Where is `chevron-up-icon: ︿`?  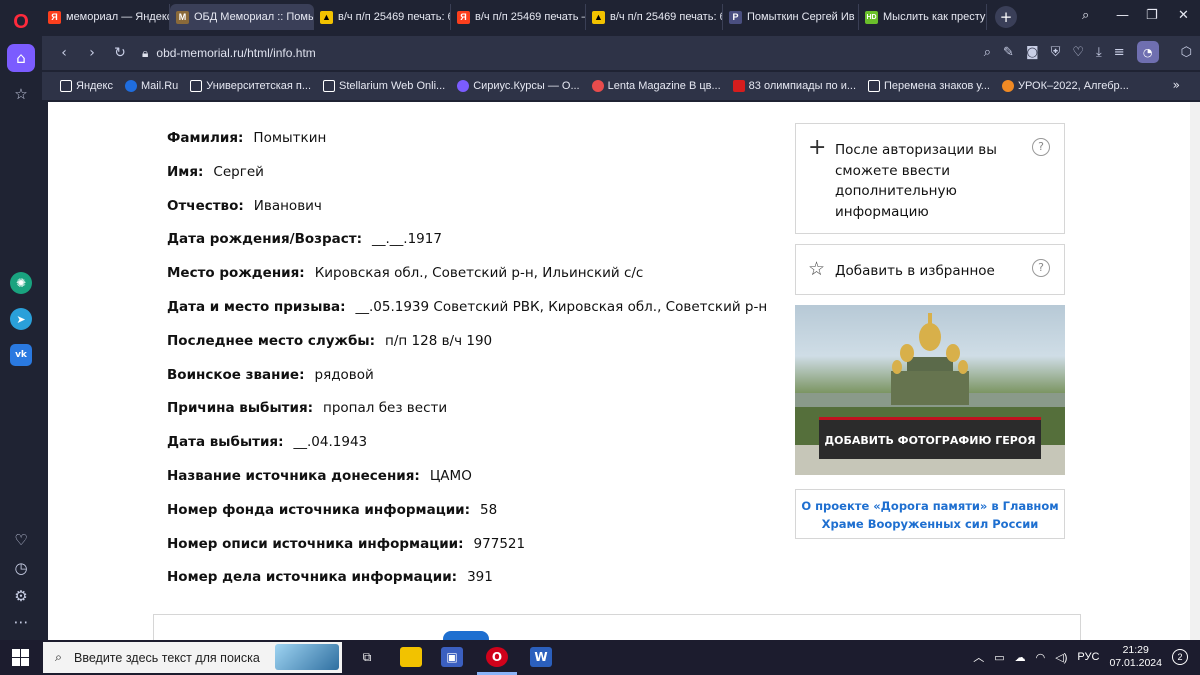 chevron-up-icon: ︿ is located at coordinates (978, 657).